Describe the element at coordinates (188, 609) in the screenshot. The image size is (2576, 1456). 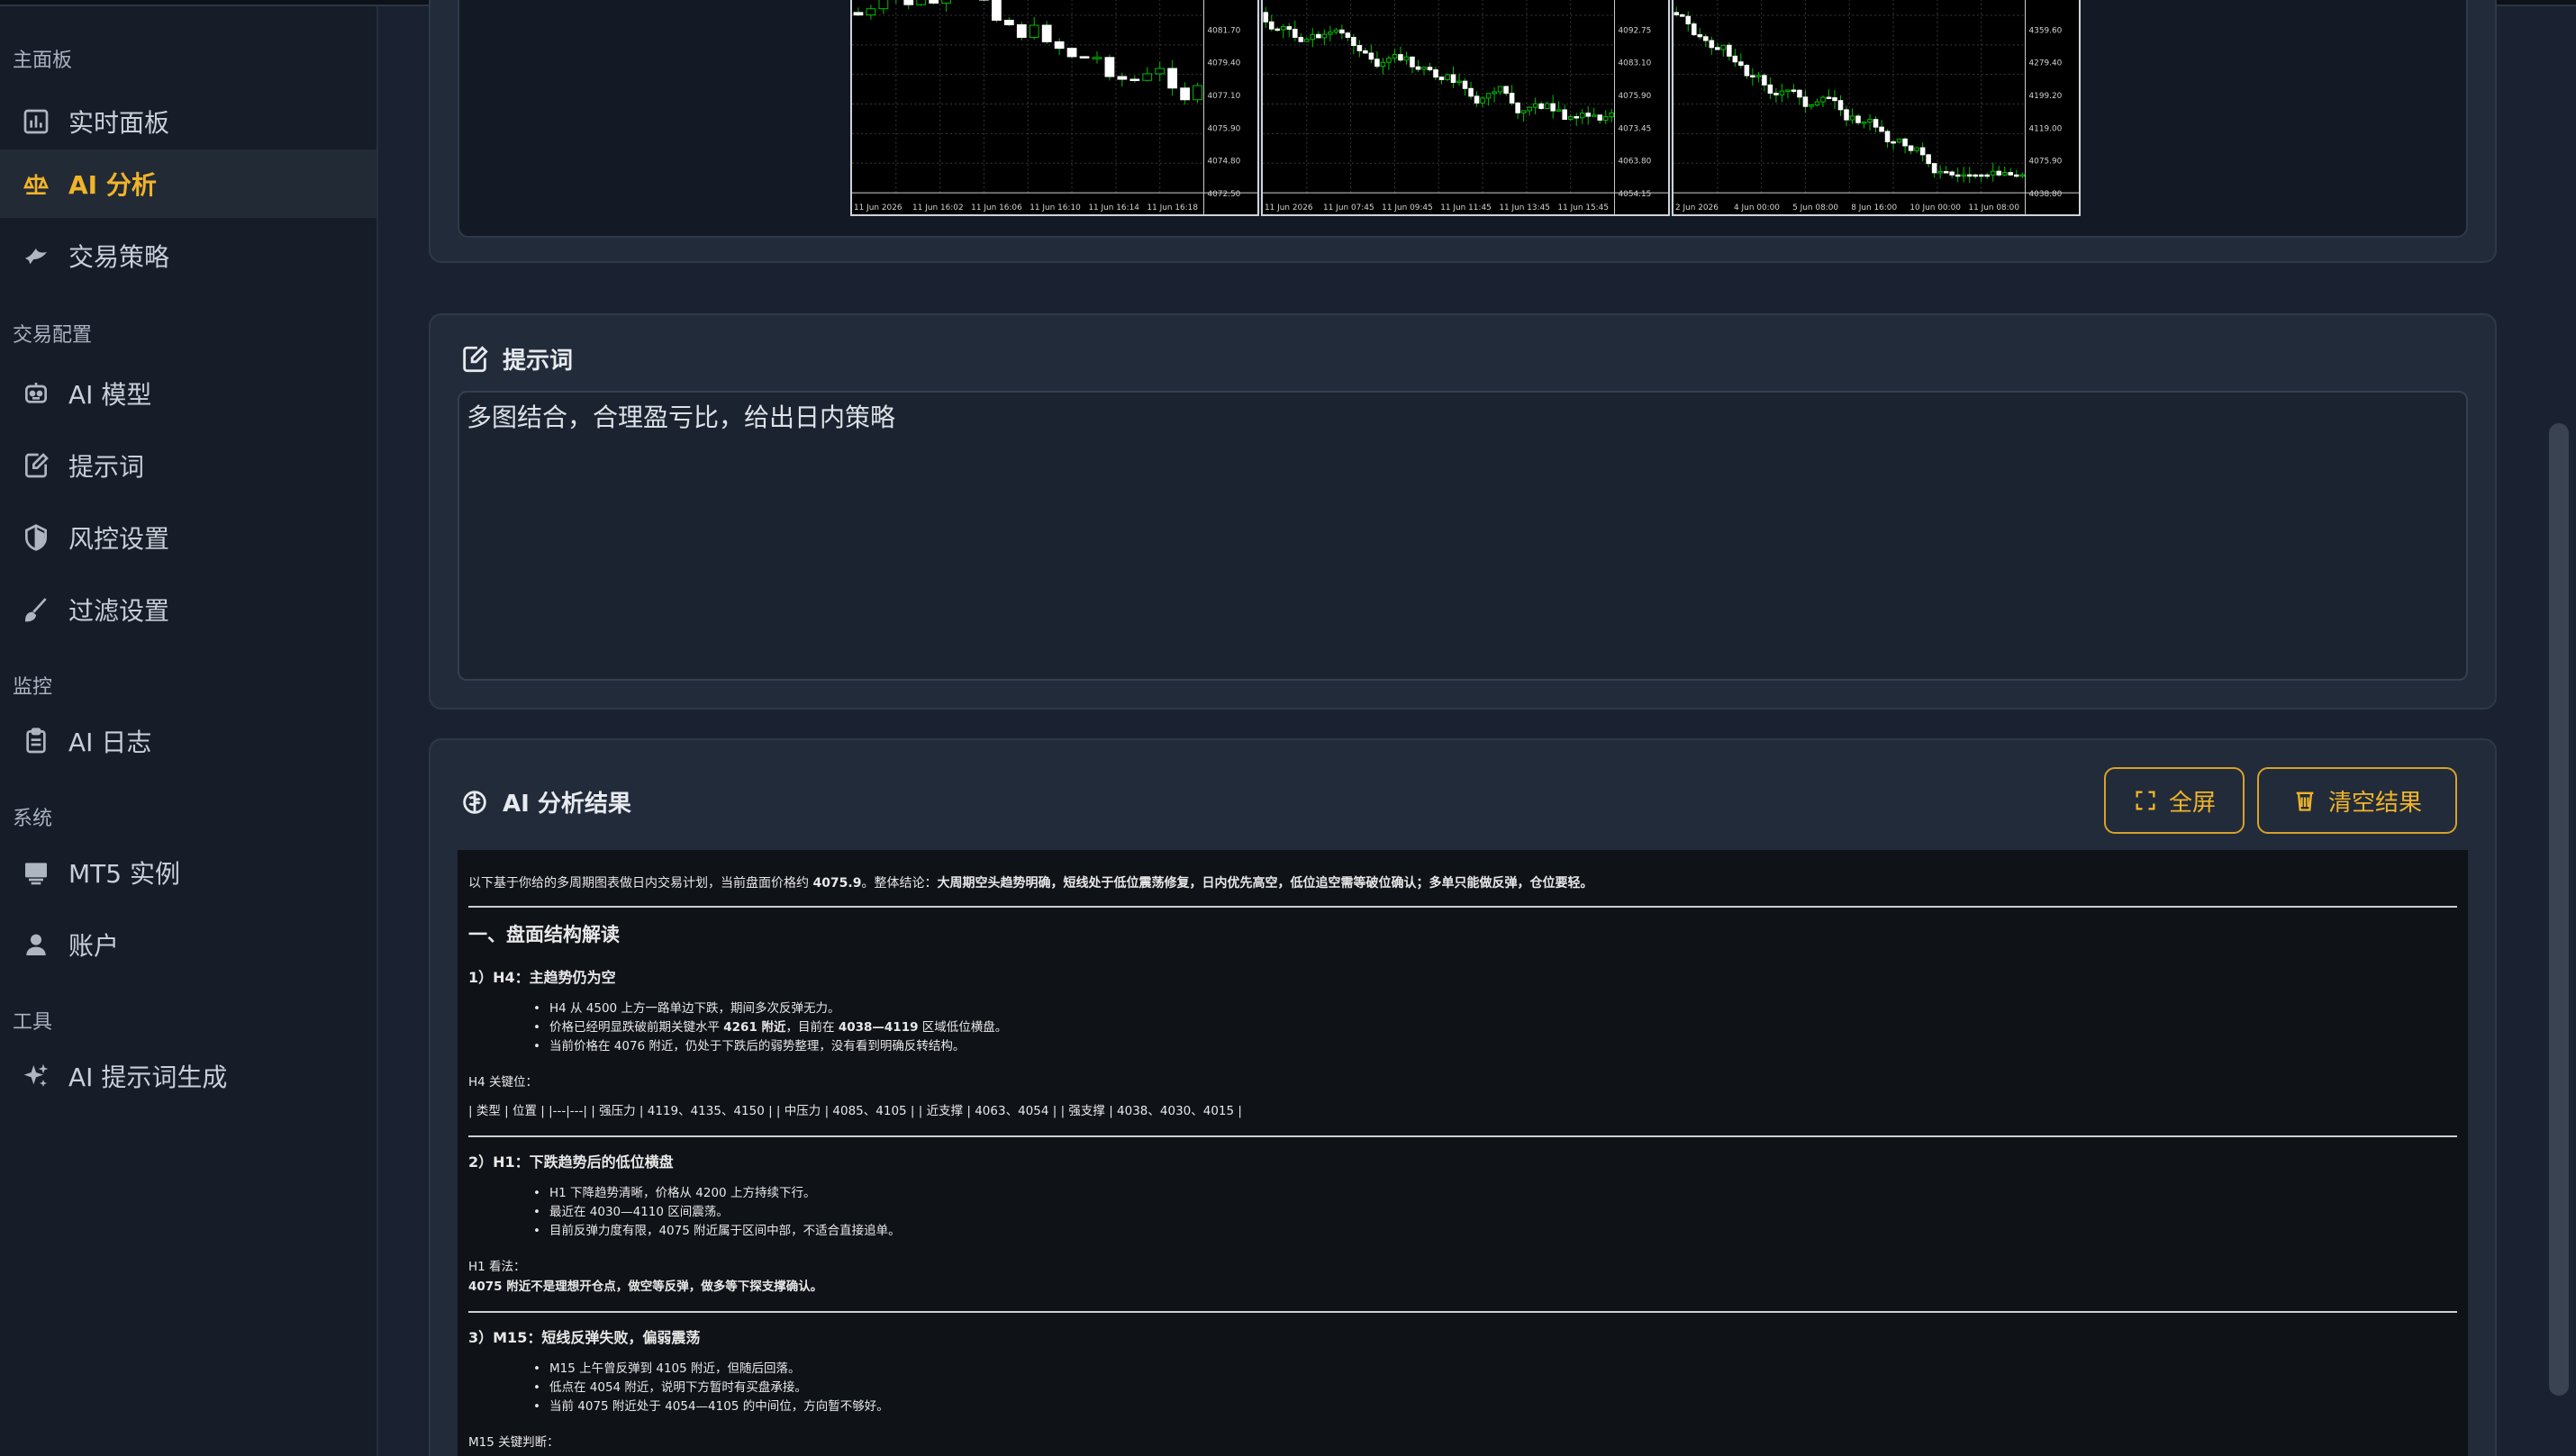
I see `sidebar-item-filter: 过滤设置` at that location.